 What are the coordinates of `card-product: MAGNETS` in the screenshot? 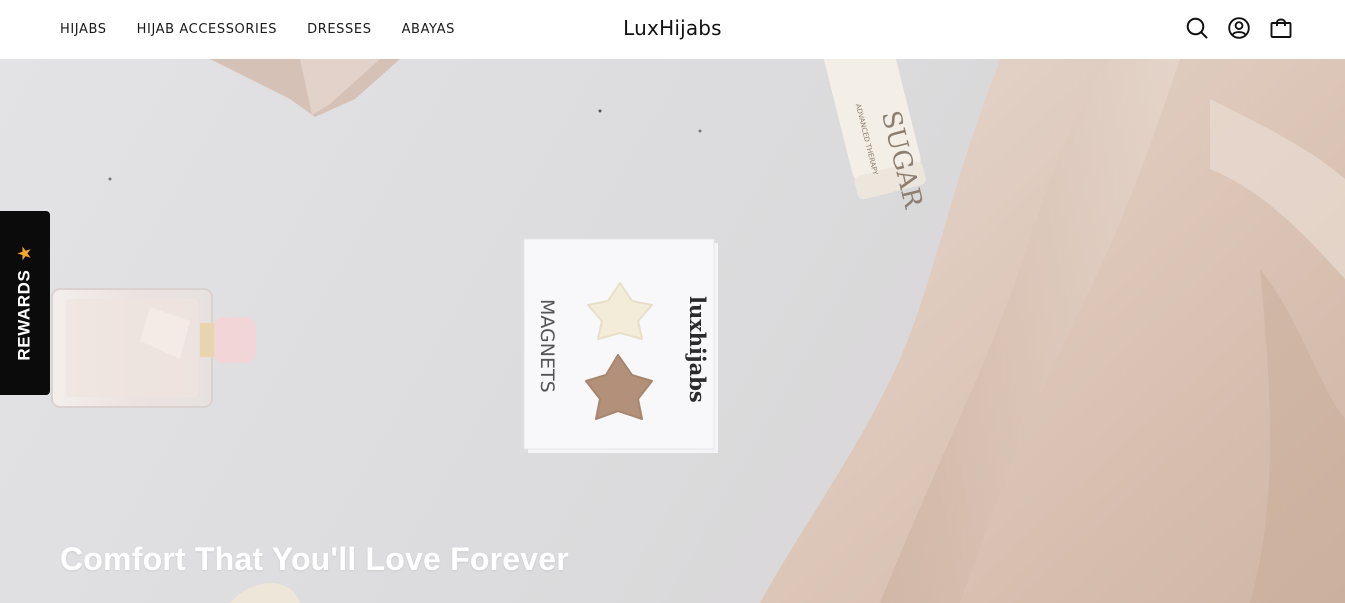 It's located at (547, 346).